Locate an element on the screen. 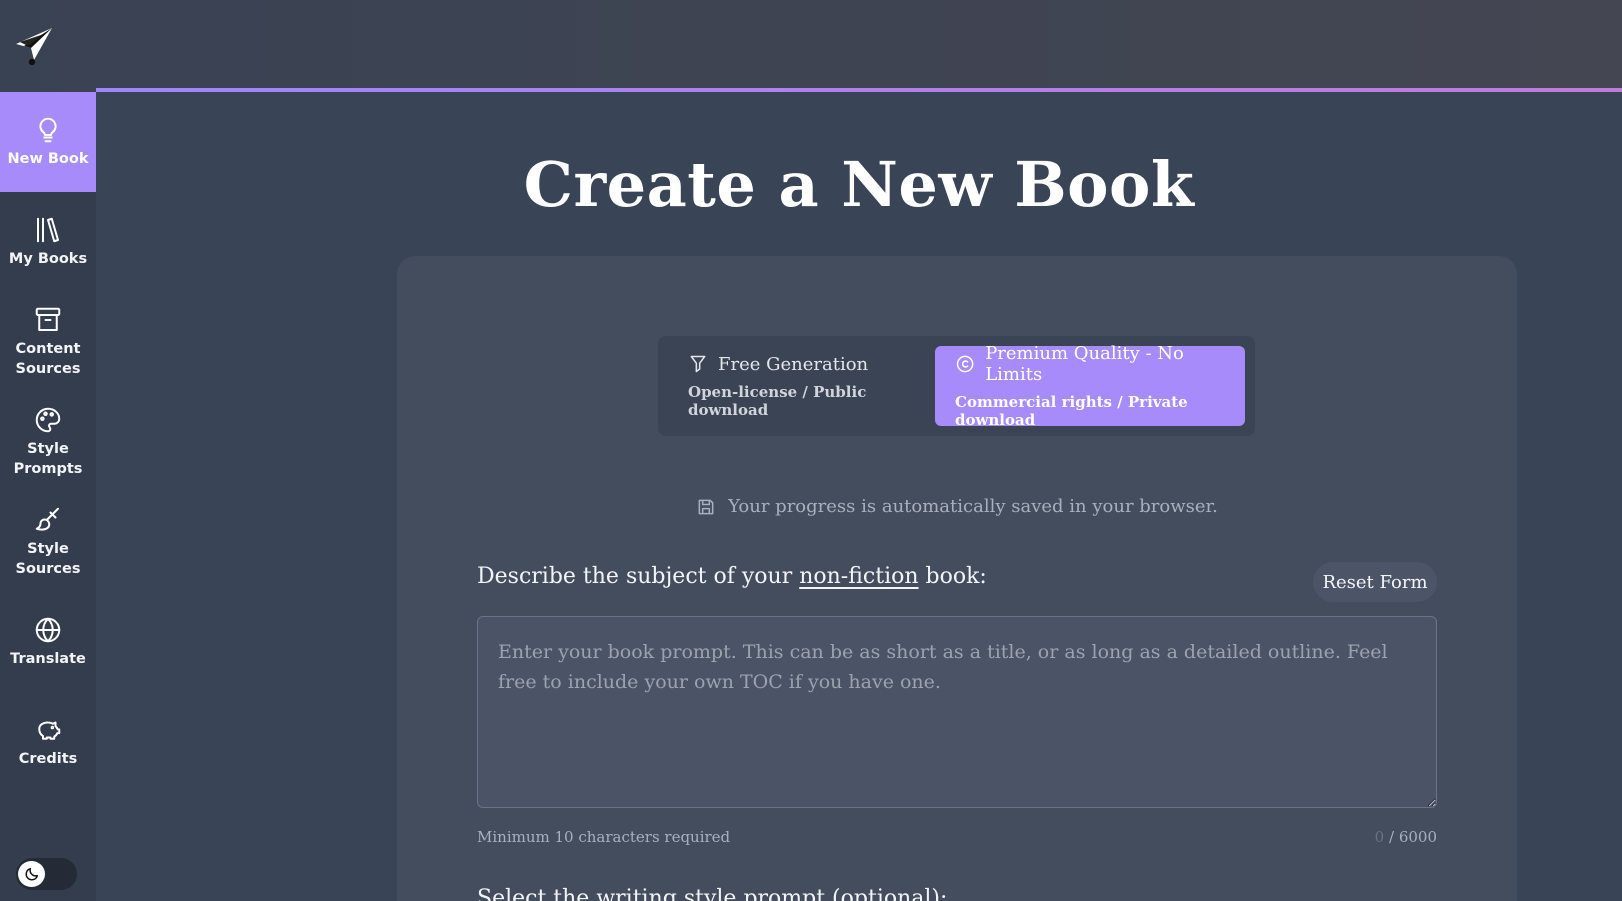  sidebar-item-style-prompts: Style Prompts is located at coordinates (48, 442).